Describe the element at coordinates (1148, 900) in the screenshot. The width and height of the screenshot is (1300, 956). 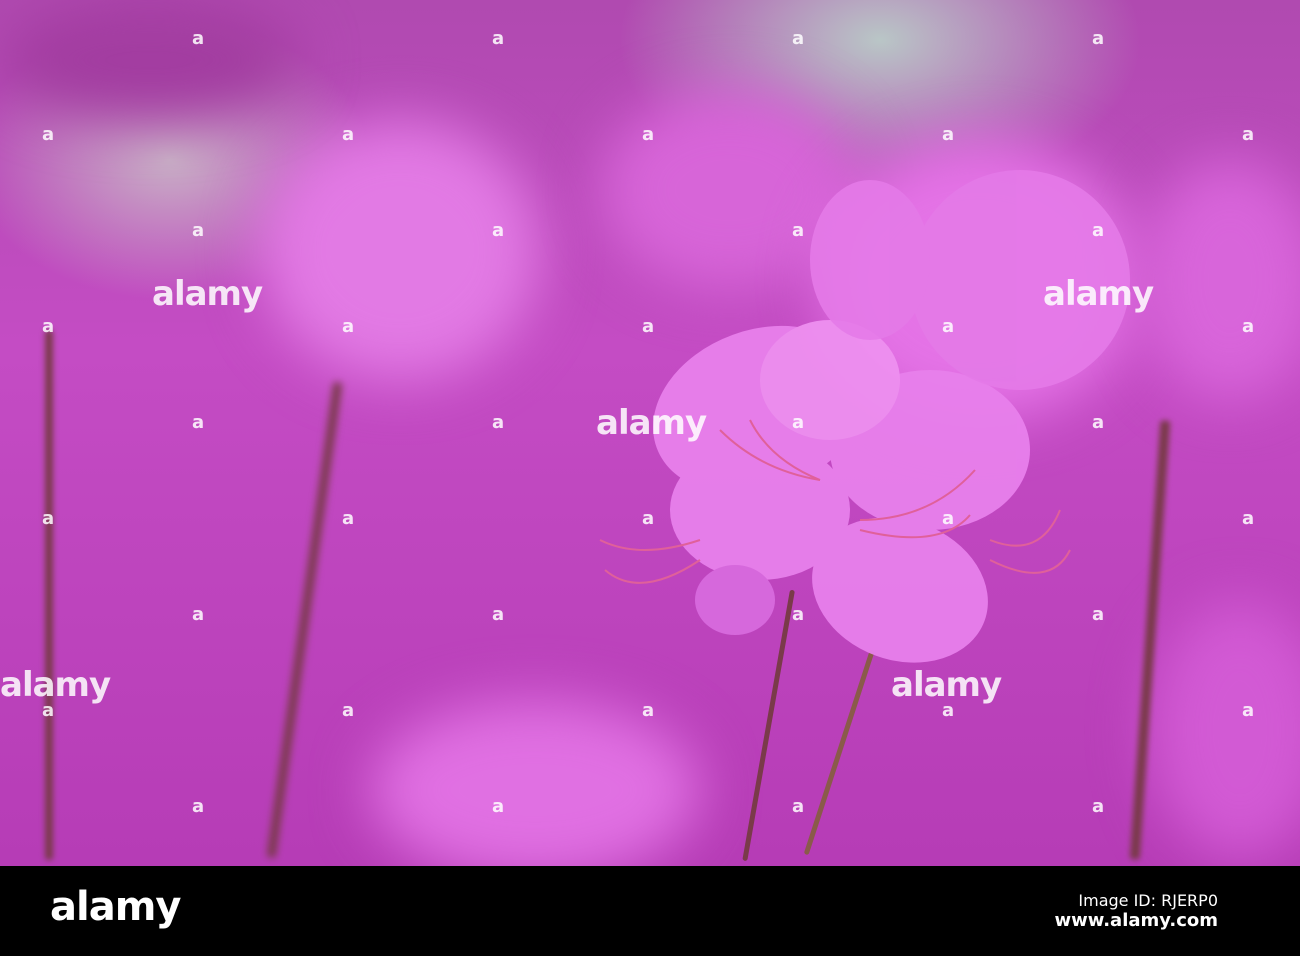
I see `image-id: Image ID: RJERP0` at that location.